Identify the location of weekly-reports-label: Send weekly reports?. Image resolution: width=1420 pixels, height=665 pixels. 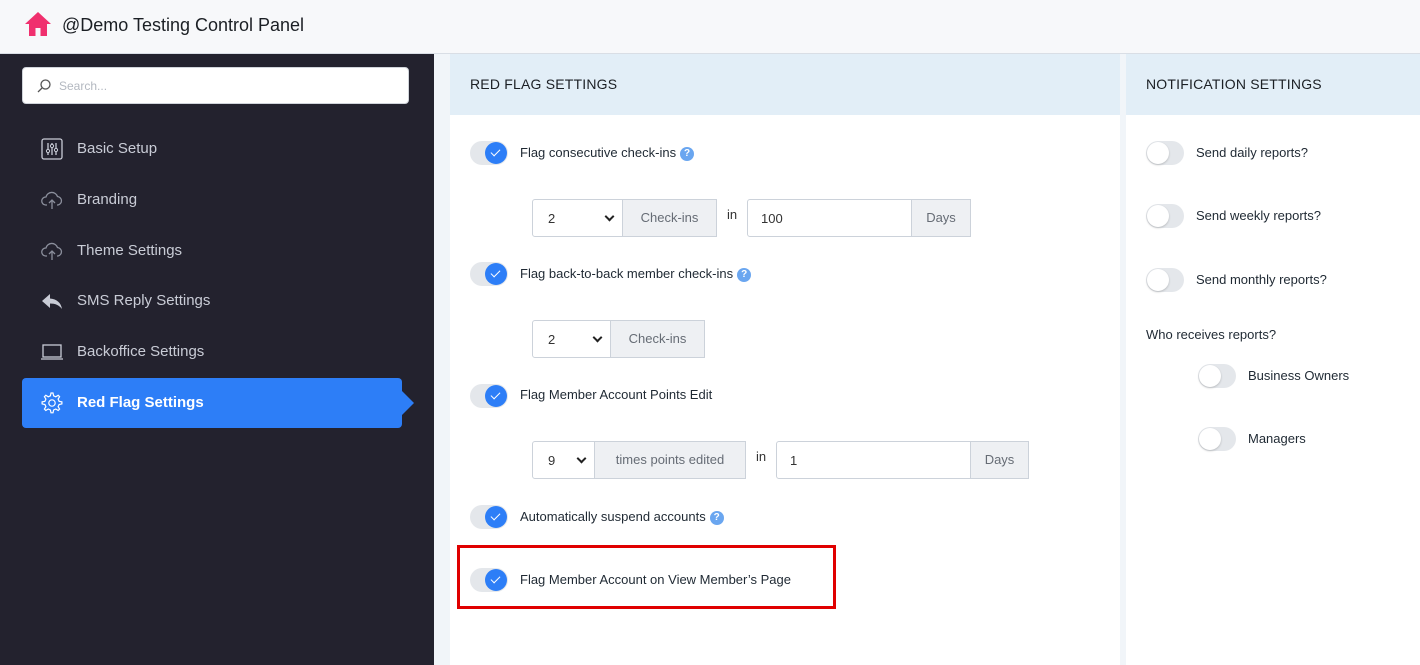
(1259, 215).